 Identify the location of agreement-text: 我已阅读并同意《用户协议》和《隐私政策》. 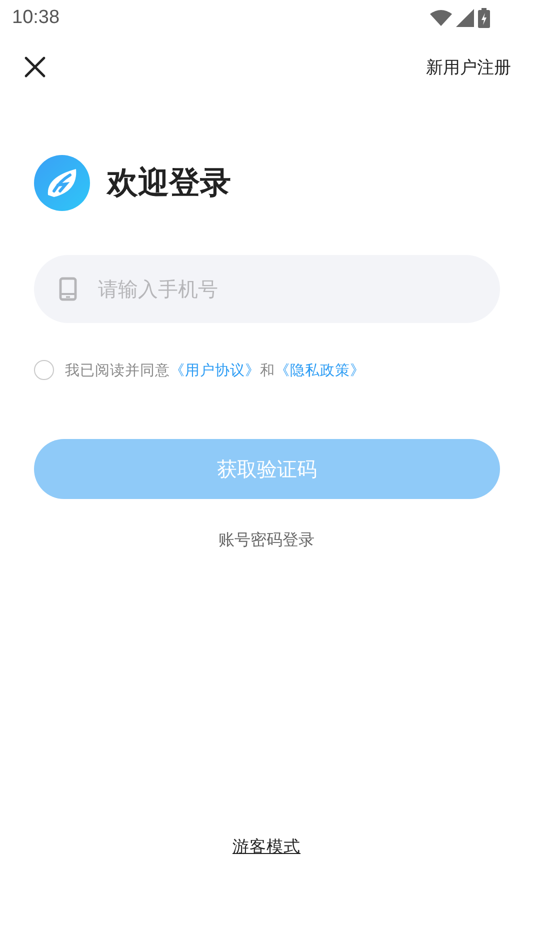
(215, 371).